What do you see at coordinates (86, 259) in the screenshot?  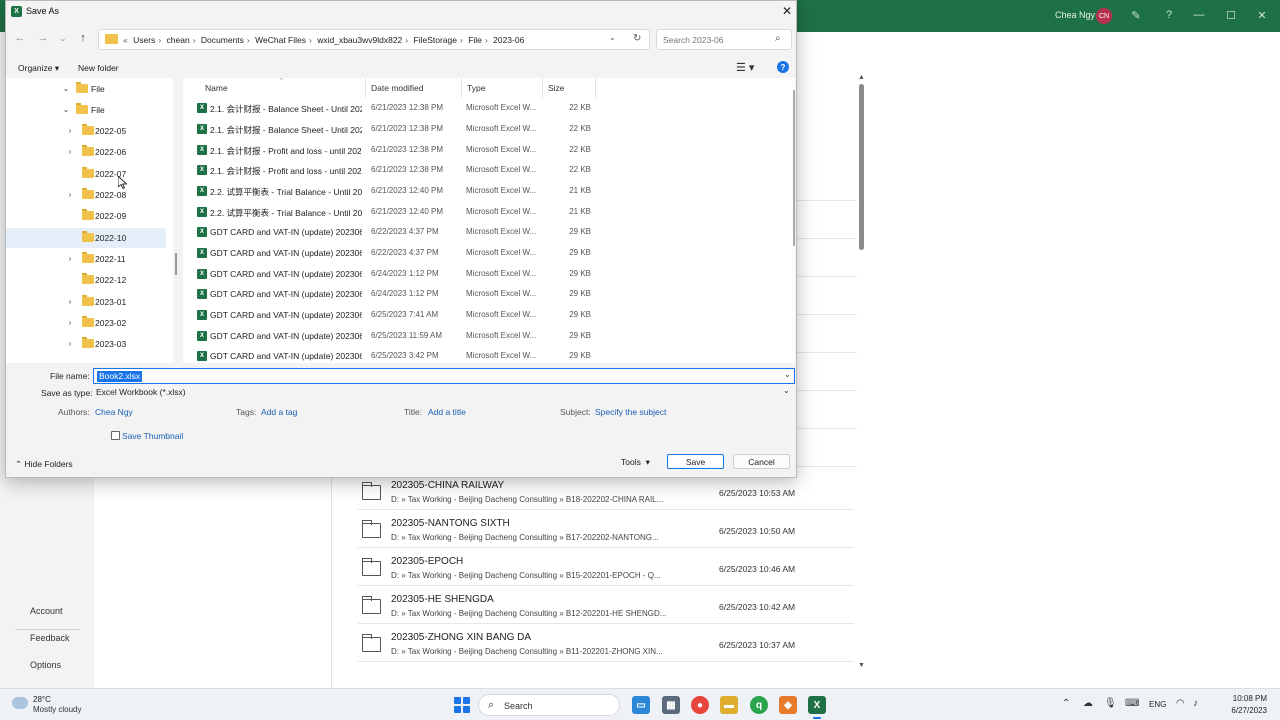 I see `tree-item: › 2022-11` at bounding box center [86, 259].